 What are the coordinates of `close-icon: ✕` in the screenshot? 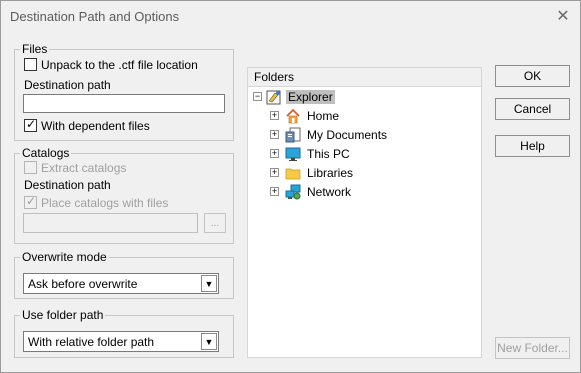 It's located at (563, 16).